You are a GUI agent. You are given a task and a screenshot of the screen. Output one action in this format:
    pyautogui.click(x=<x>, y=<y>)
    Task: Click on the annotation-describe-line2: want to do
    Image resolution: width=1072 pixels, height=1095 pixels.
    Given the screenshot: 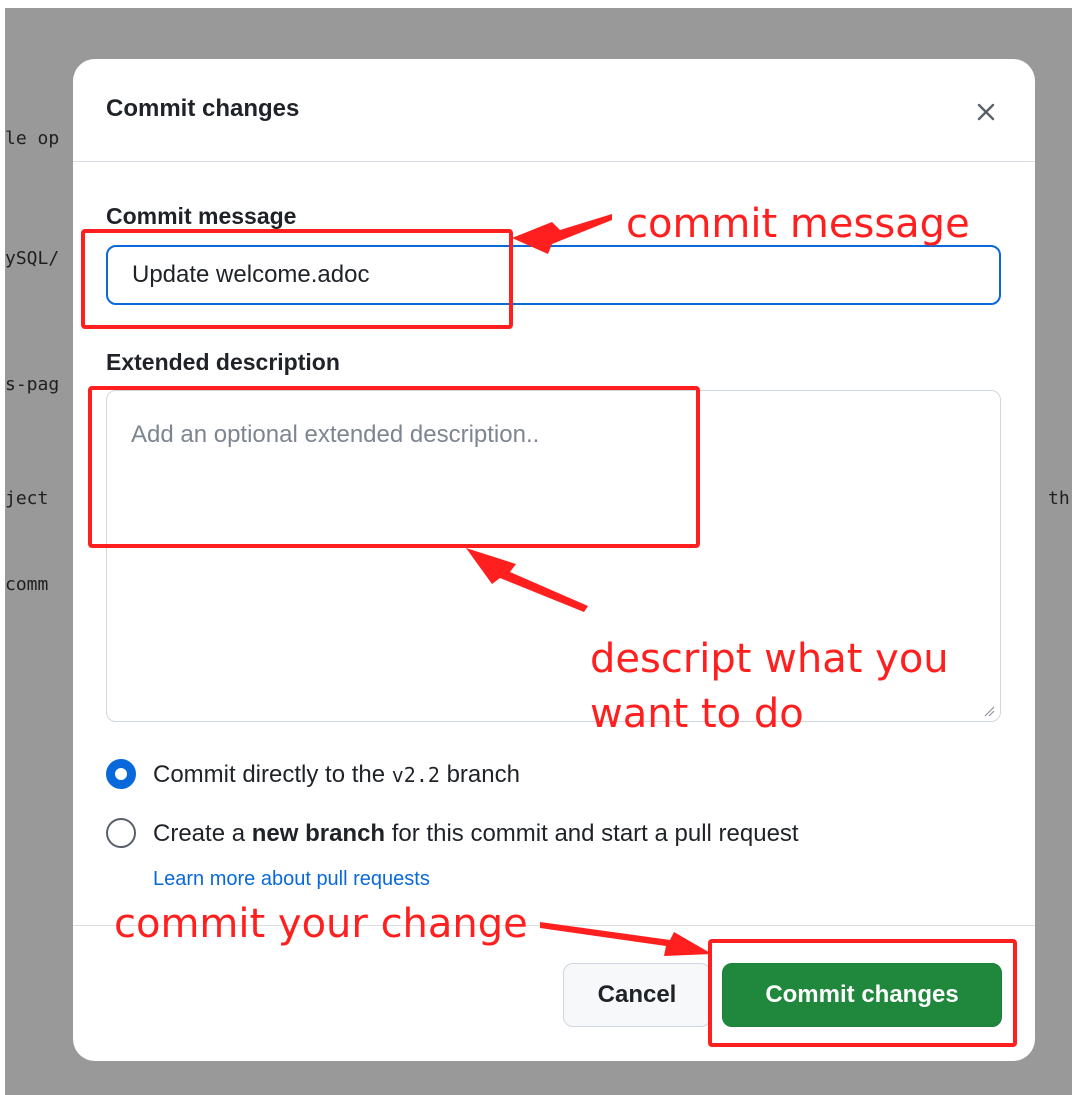 What is the action you would take?
    pyautogui.click(x=697, y=714)
    